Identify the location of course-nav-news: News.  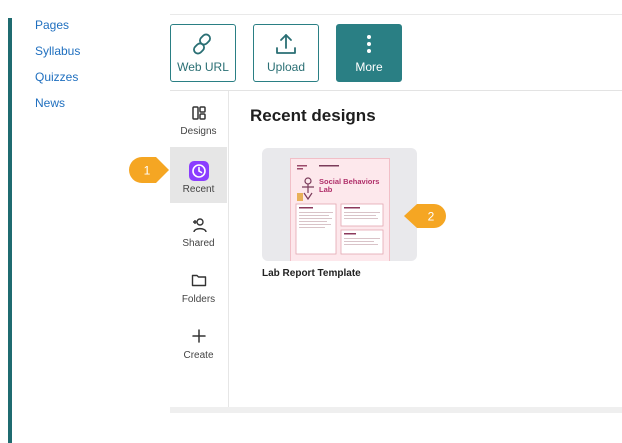
(57, 103).